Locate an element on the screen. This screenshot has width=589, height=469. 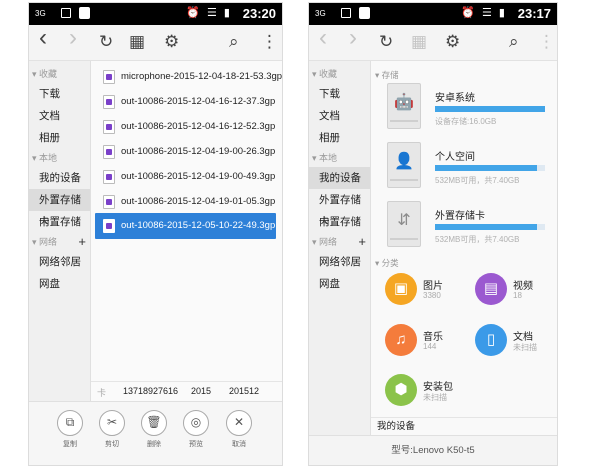
delete-button: 🗑 删除 is located at coordinates (154, 434).